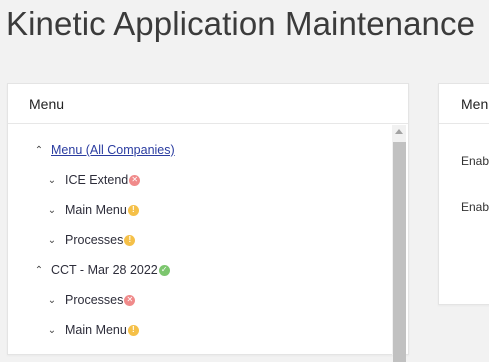  Describe the element at coordinates (113, 150) in the screenshot. I see `tree-item-label: Menu (All Companies)` at that location.